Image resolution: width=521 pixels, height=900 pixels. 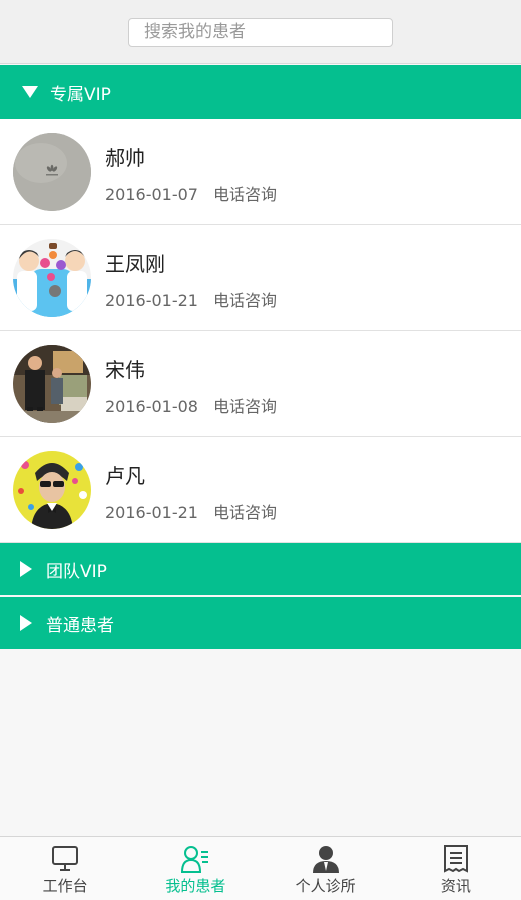 I want to click on patient-meta: 2016-01-07 电话咨询, so click(x=191, y=193).